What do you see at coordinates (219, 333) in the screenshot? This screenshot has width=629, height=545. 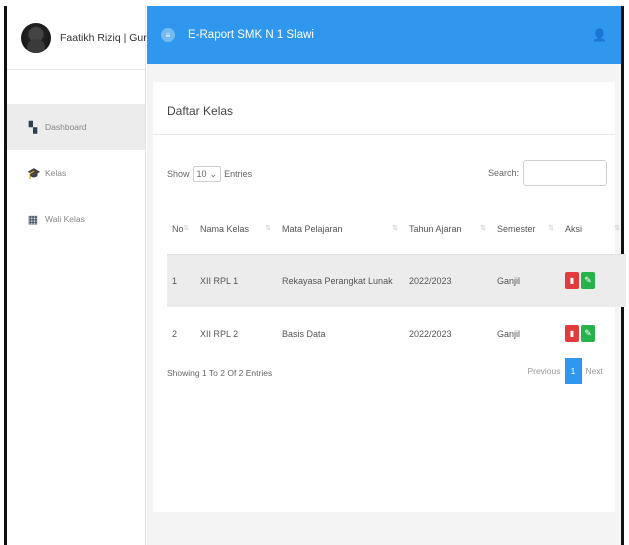 I see `cell-nama-kelas: XII RPL 2` at bounding box center [219, 333].